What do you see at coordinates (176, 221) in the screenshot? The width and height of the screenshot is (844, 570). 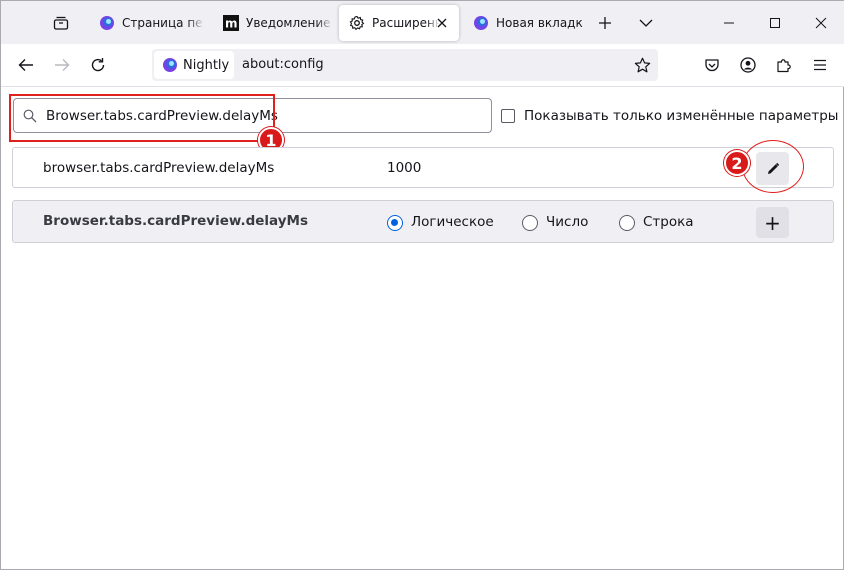 I see `new-pref-name: Browser.tabs.cardPreview.delayMs` at bounding box center [176, 221].